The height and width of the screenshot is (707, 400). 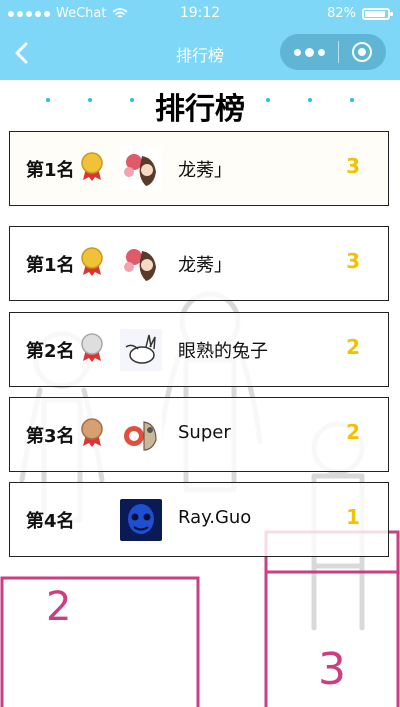 What do you see at coordinates (341, 13) in the screenshot?
I see `battery-percent: 82%` at bounding box center [341, 13].